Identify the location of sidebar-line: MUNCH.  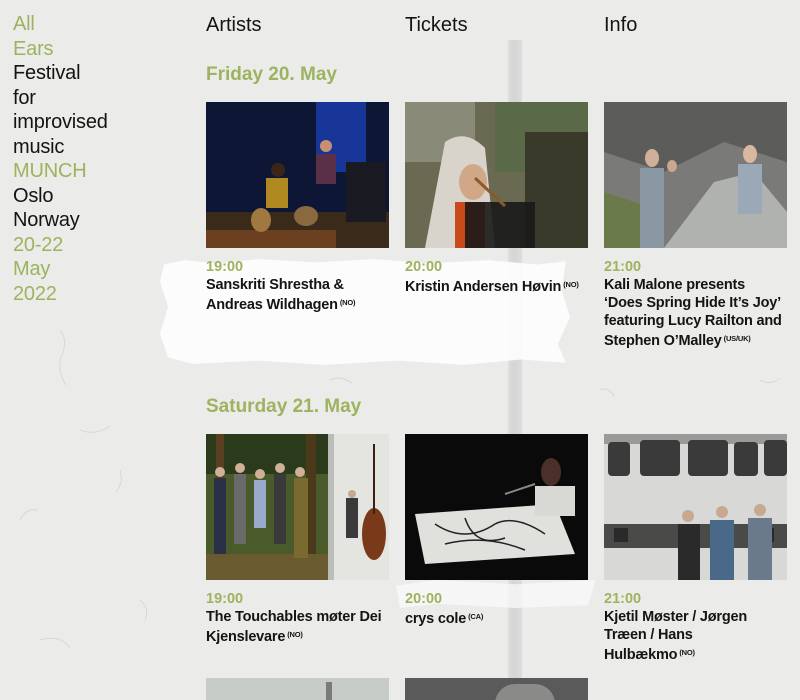
(50, 171).